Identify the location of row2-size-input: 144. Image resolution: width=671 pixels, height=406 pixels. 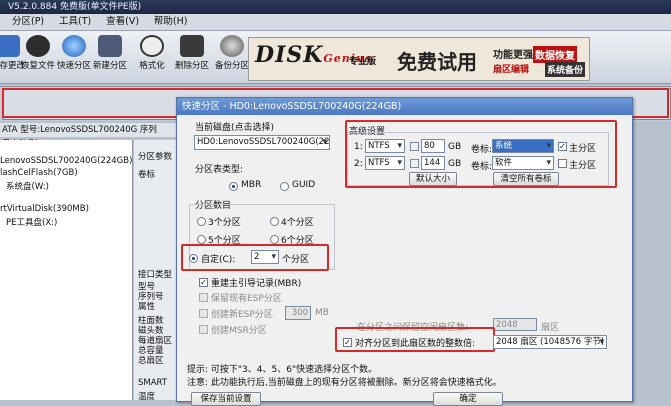
(433, 163).